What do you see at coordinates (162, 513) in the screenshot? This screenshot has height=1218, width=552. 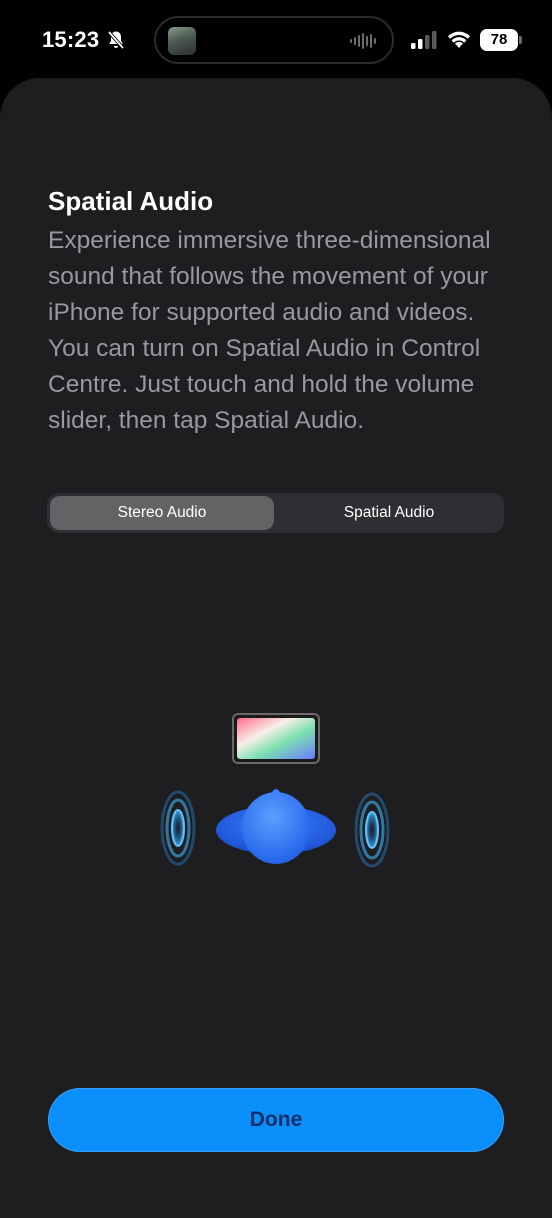 I see `segment-stereo-audio: Stereo Audio` at bounding box center [162, 513].